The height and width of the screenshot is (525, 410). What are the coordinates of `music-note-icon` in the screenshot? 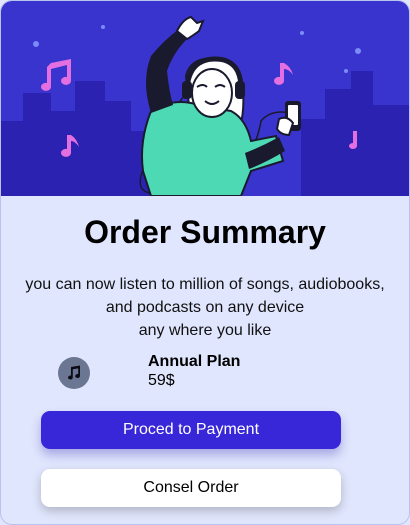 It's located at (74, 372).